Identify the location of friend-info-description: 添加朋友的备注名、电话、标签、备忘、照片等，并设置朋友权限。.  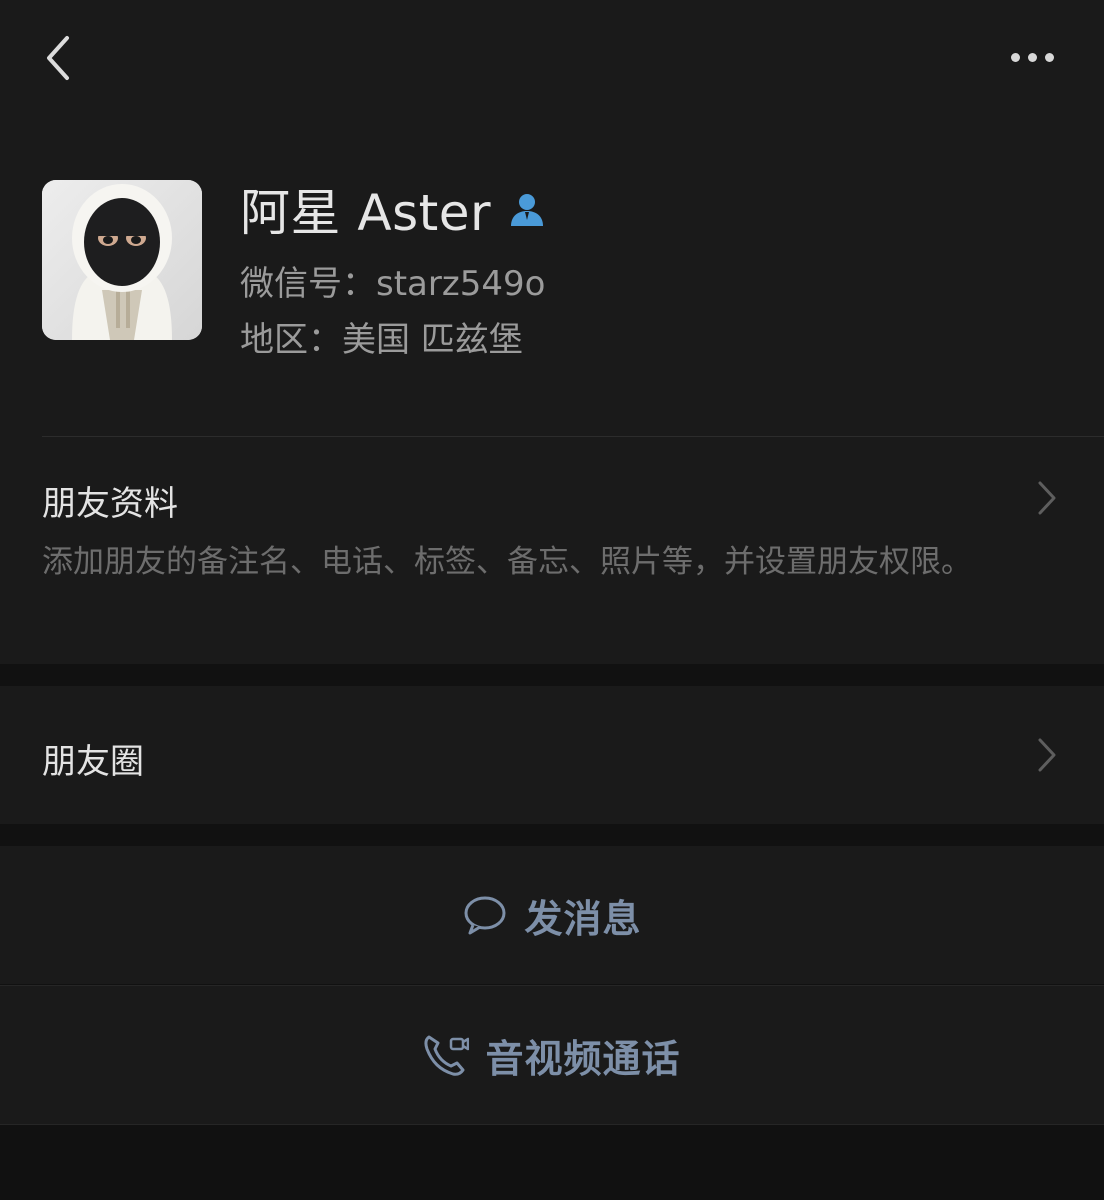
(507, 562).